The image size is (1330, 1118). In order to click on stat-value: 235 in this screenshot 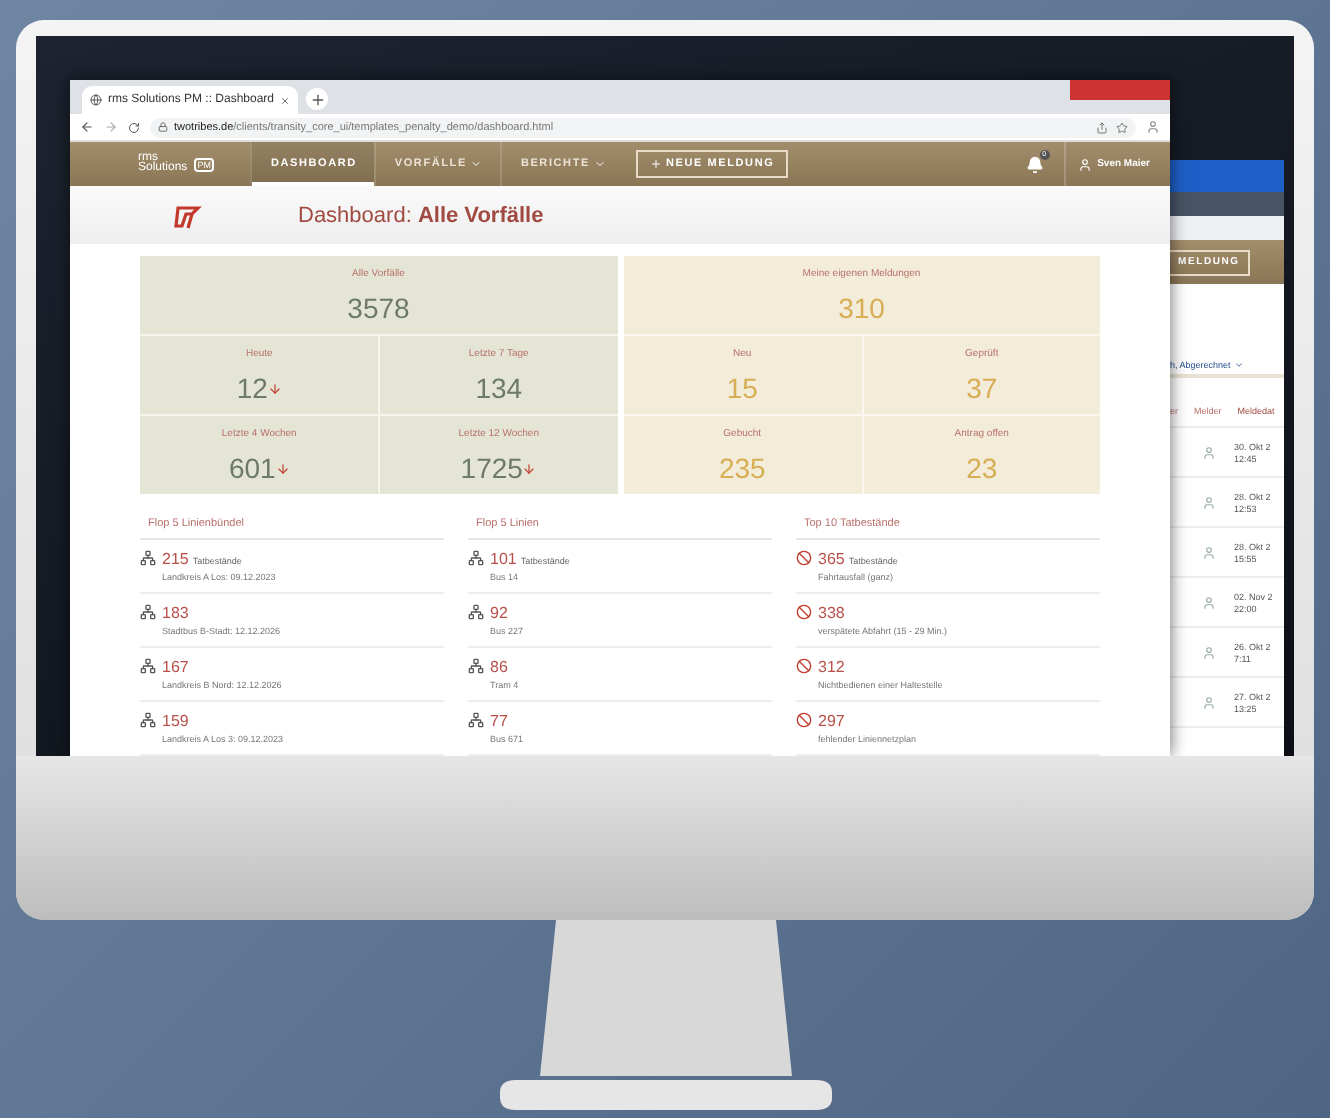, I will do `click(742, 468)`.